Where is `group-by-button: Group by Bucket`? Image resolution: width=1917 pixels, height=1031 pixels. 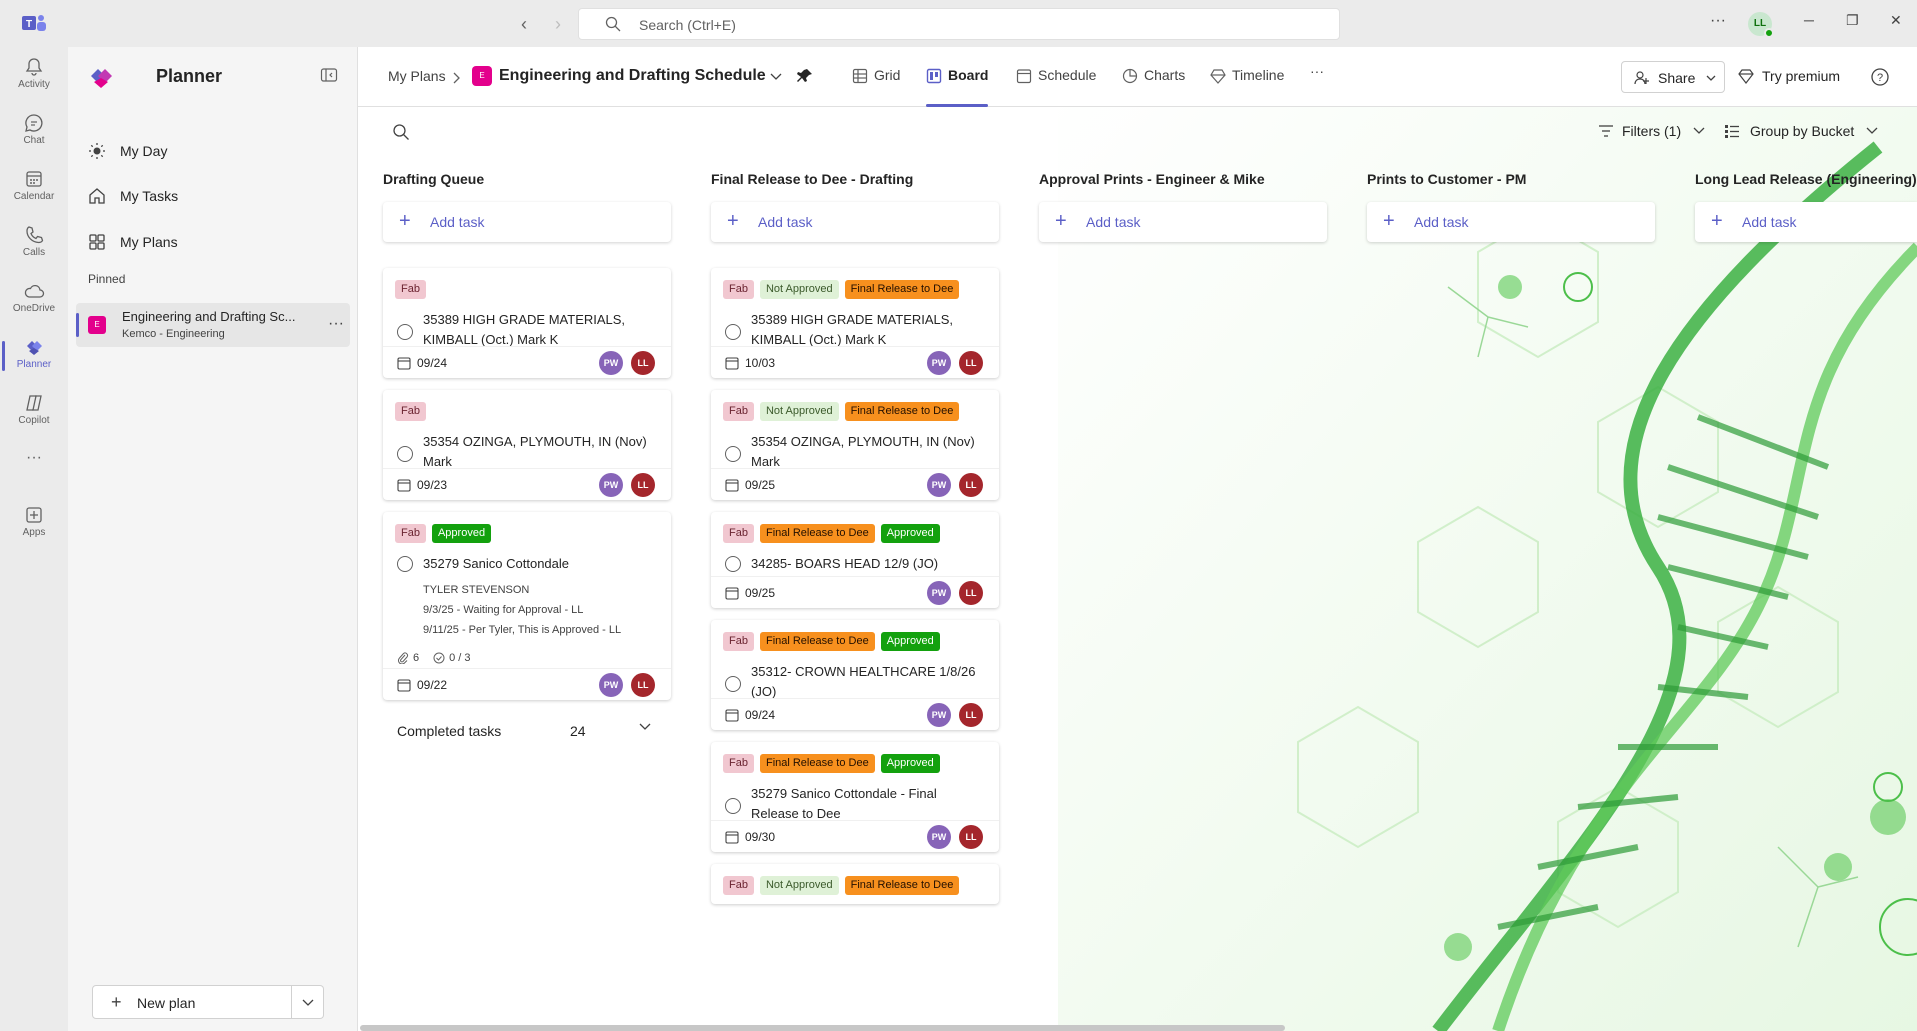 group-by-button: Group by Bucket is located at coordinates (1801, 131).